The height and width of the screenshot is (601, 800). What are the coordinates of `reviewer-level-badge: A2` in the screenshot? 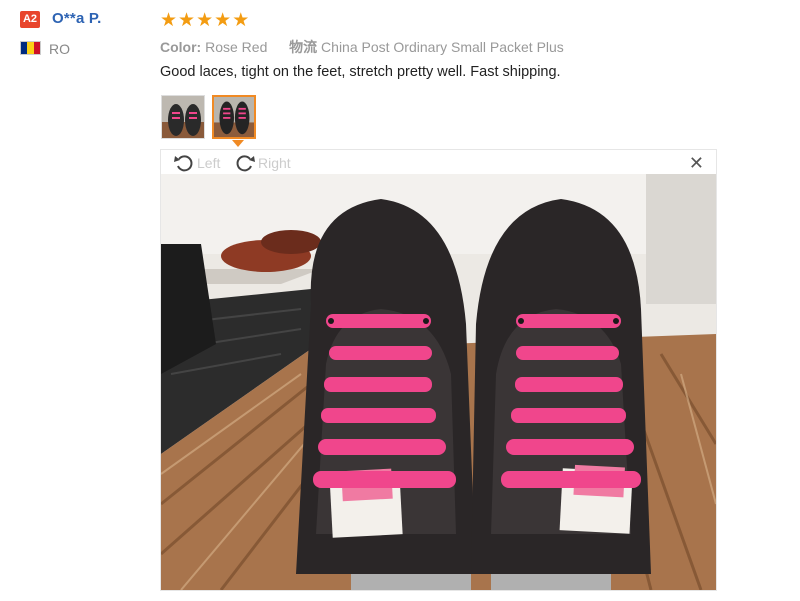 It's located at (30, 19).